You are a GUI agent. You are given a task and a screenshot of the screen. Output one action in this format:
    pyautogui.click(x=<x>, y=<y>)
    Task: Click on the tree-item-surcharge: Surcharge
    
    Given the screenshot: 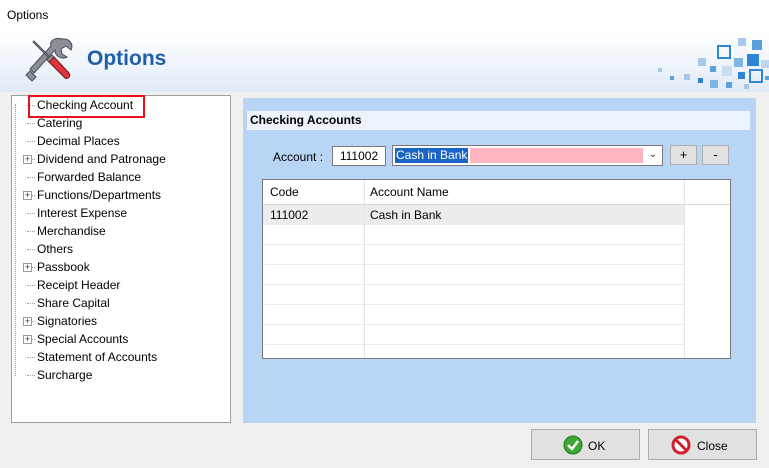 What is the action you would take?
    pyautogui.click(x=60, y=375)
    